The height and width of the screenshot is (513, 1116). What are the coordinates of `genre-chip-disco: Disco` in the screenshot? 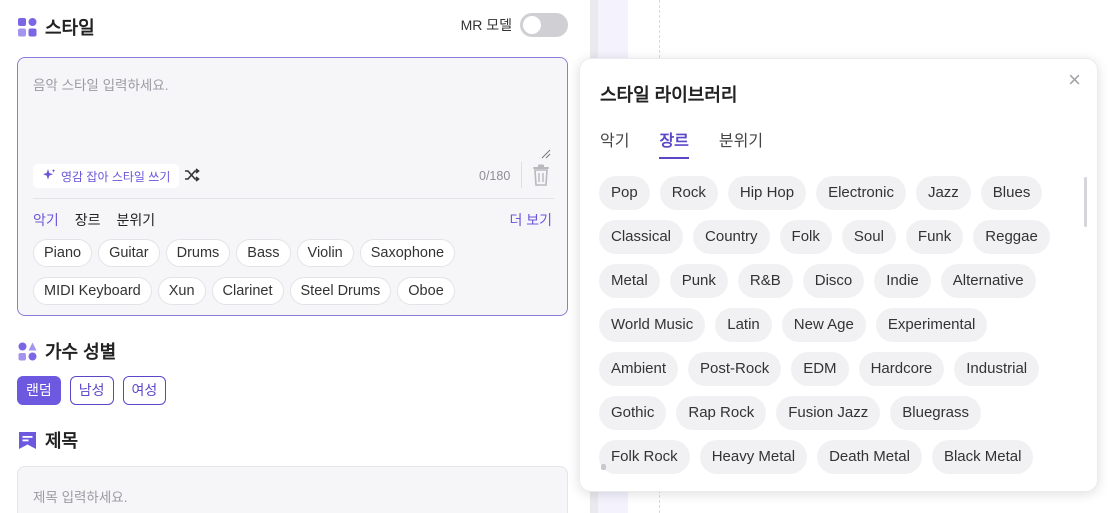 It's located at (833, 281).